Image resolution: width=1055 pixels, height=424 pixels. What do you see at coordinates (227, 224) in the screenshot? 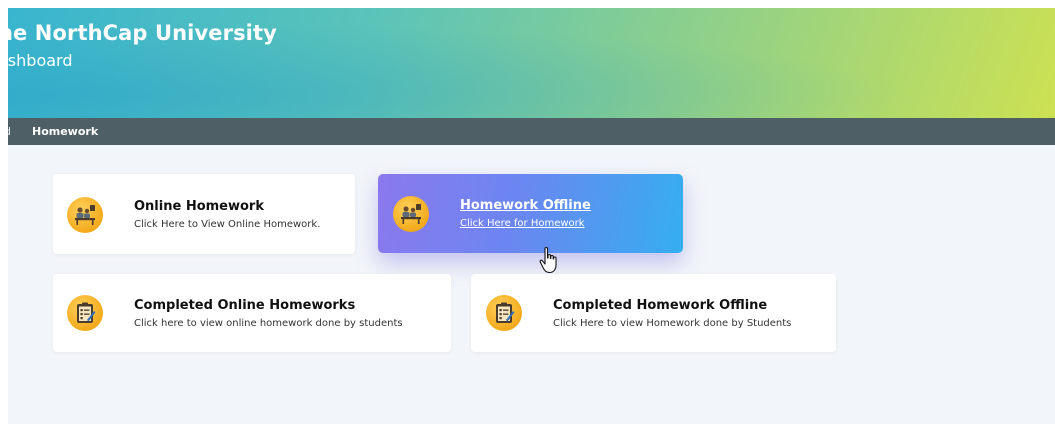
I see `online-homework-description: Click Here to View Online Homework.` at bounding box center [227, 224].